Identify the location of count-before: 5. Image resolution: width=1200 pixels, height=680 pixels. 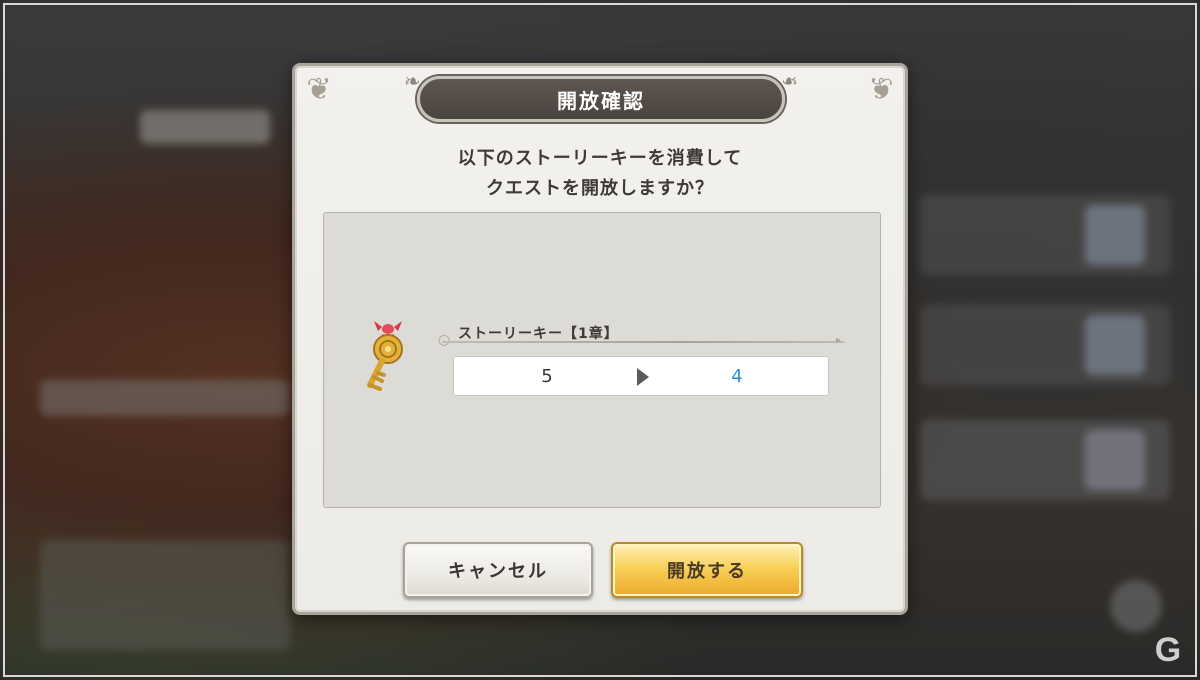
(547, 376).